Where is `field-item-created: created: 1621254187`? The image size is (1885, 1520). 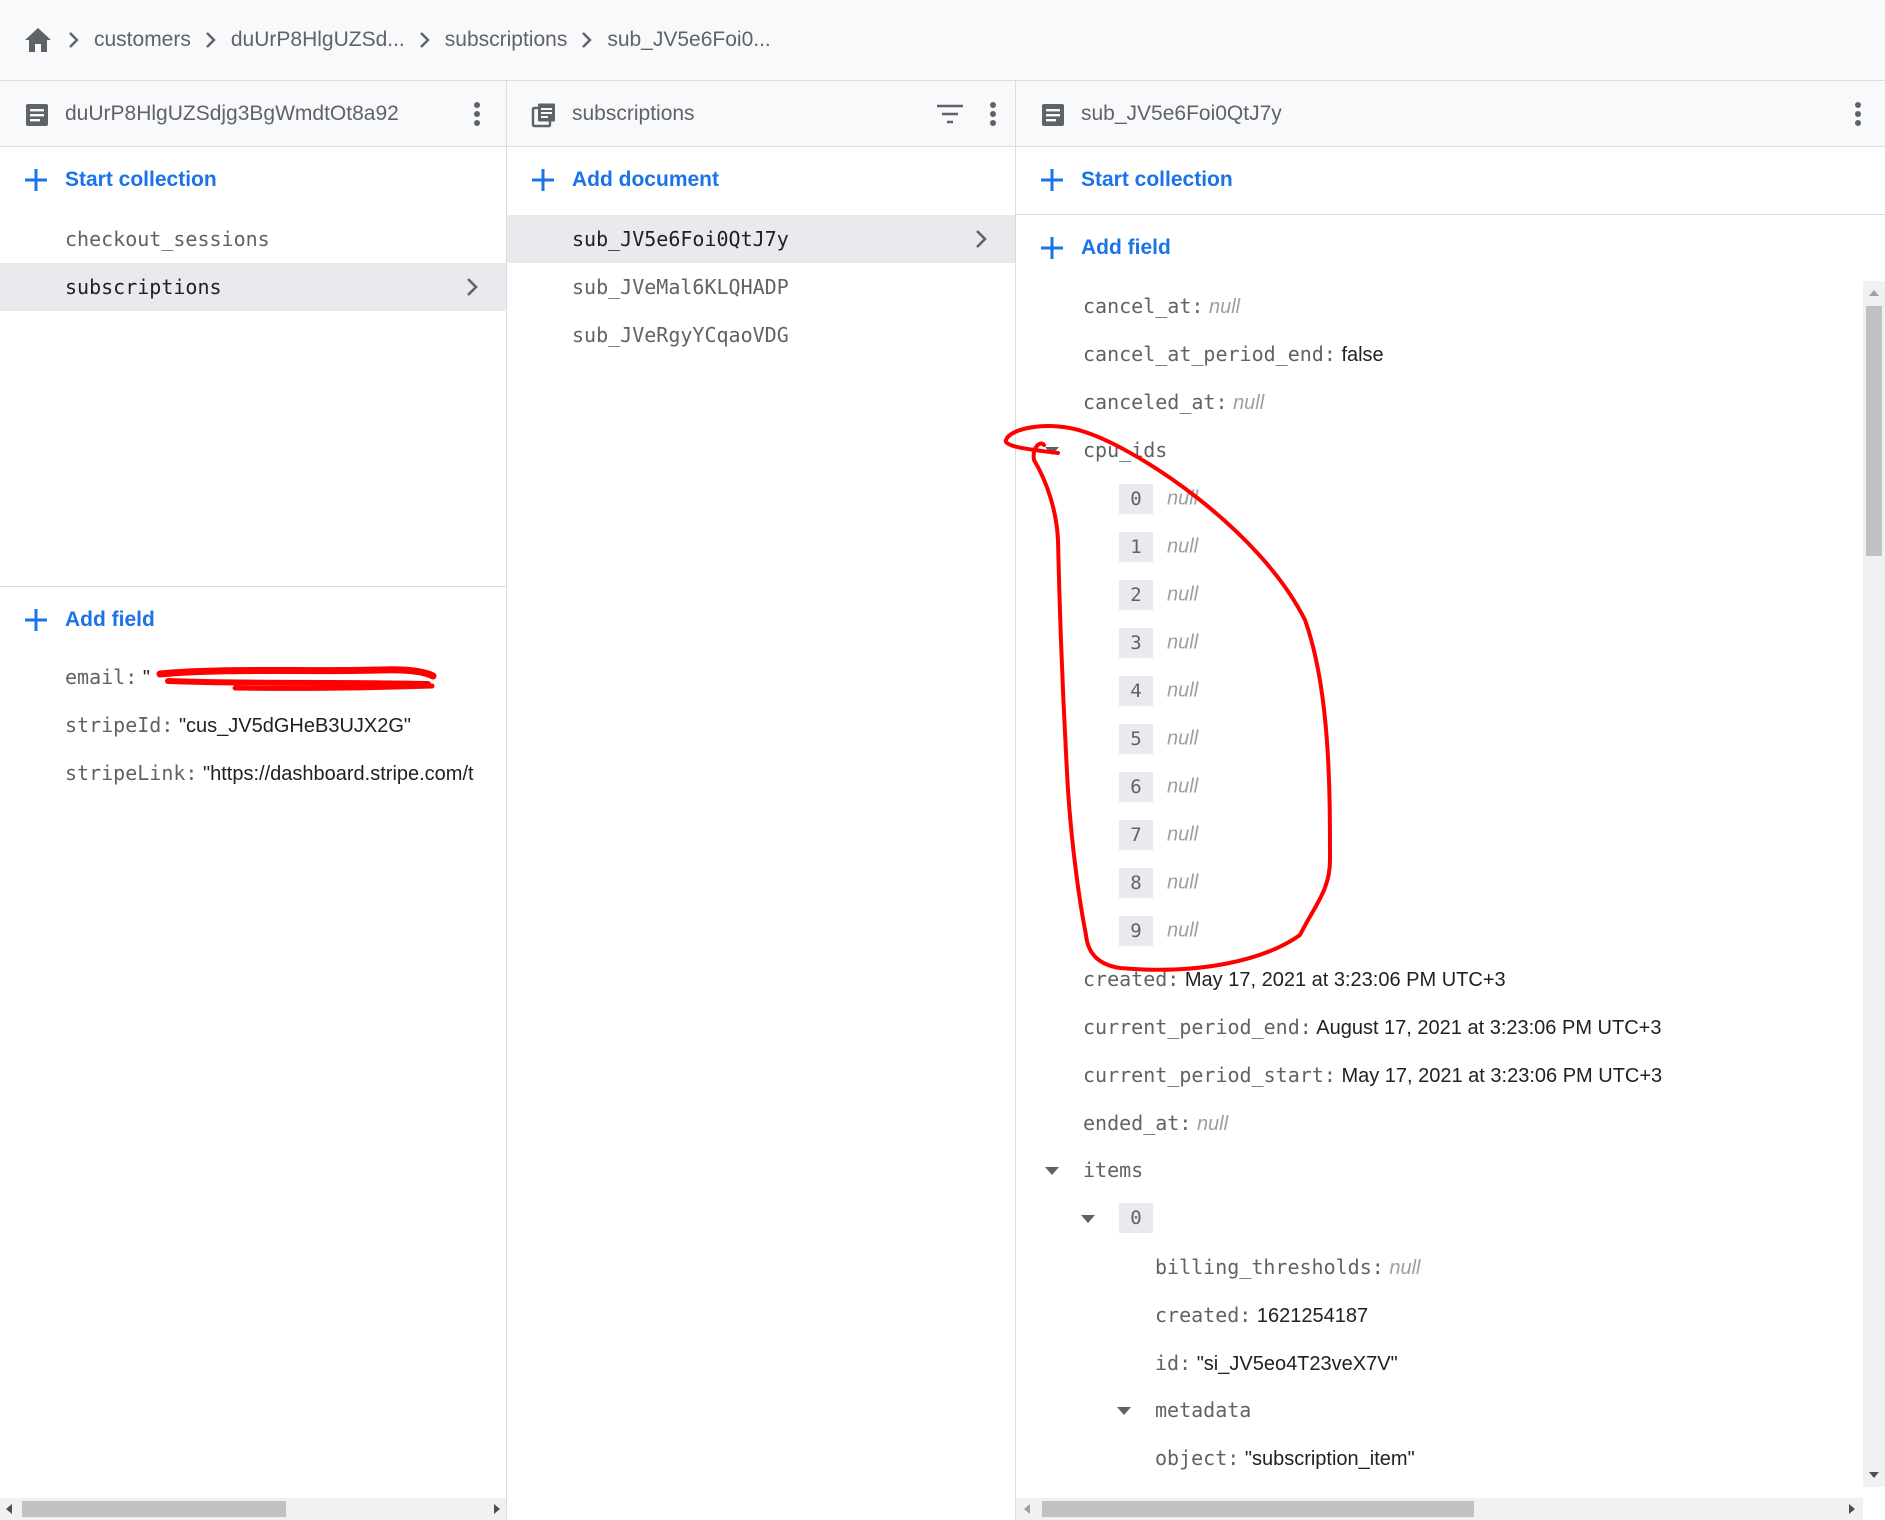
field-item-created: created: 1621254187 is located at coordinates (1261, 1323).